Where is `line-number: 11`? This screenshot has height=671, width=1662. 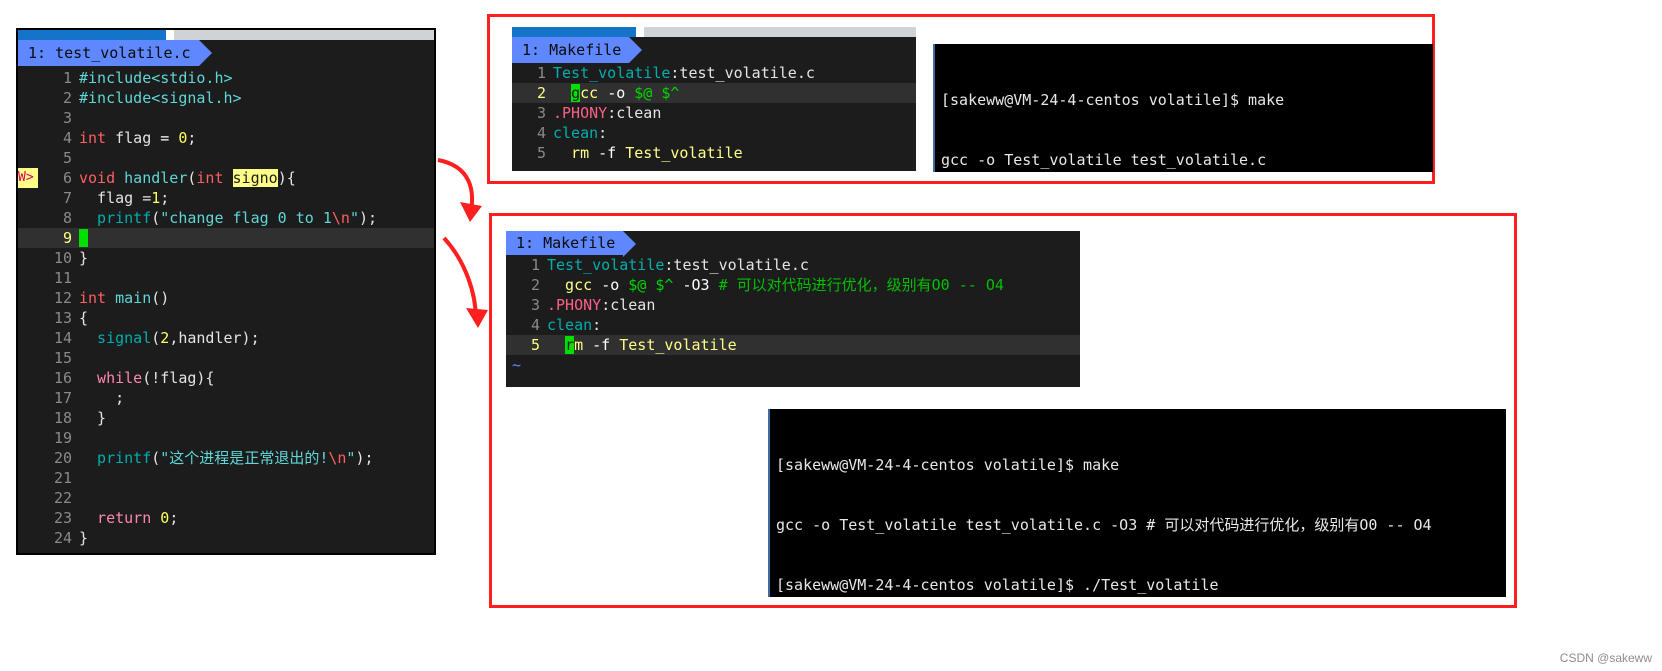
line-number: 11 is located at coordinates (62, 278).